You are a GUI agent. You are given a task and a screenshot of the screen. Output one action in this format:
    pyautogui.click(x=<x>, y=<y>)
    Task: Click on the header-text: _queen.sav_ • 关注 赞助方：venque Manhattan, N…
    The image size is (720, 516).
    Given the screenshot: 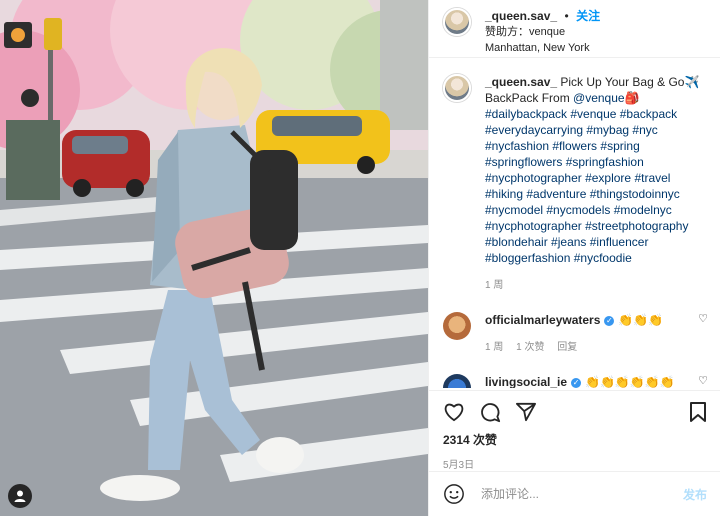 What is the action you would take?
    pyautogui.click(x=542, y=32)
    